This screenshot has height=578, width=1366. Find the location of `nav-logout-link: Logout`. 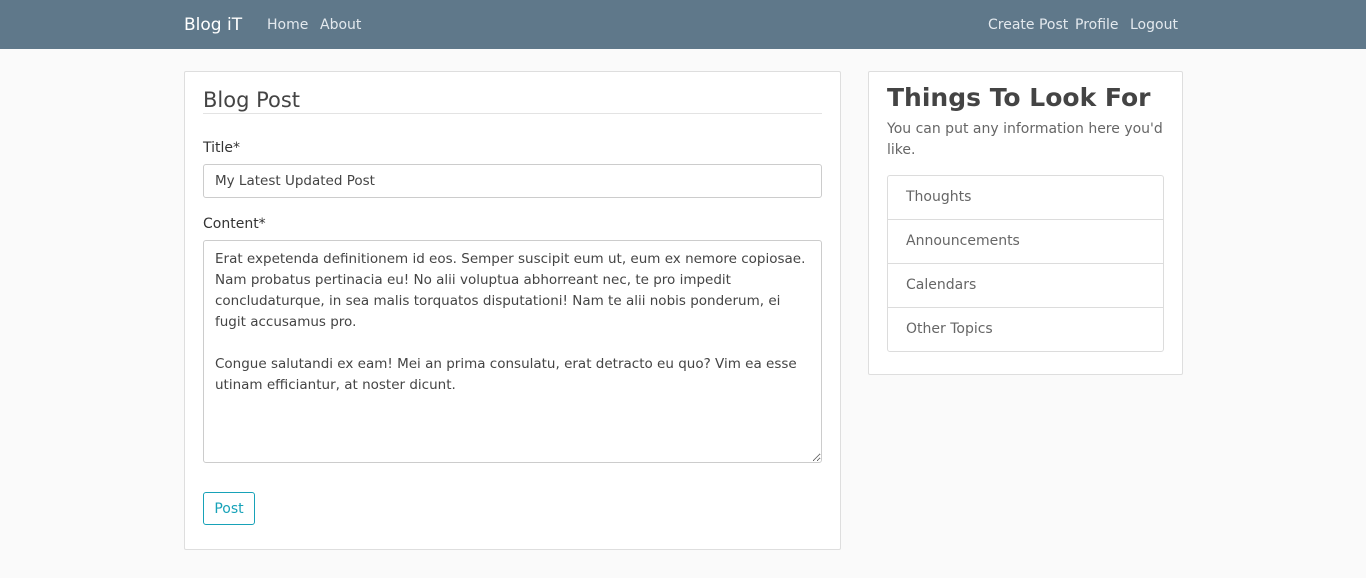

nav-logout-link: Logout is located at coordinates (1154, 25).